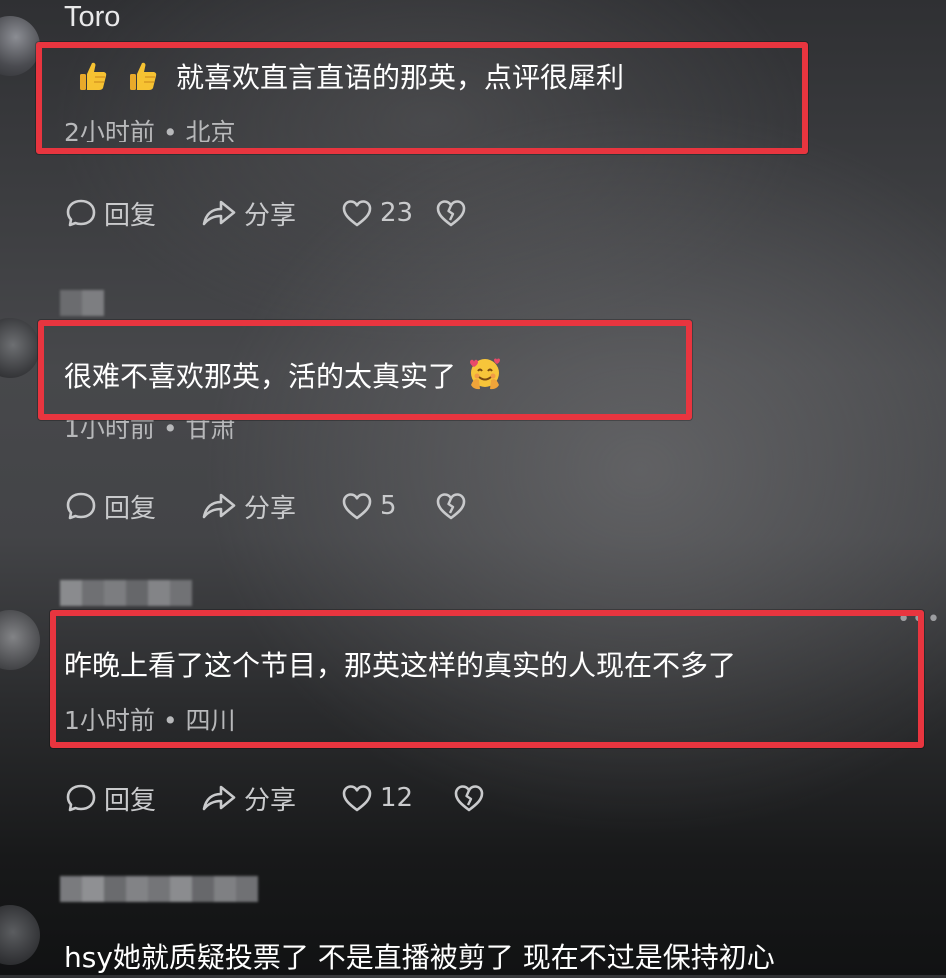 Image resolution: width=946 pixels, height=978 pixels. Describe the element at coordinates (92, 17) in the screenshot. I see `comment-username: Toro` at that location.